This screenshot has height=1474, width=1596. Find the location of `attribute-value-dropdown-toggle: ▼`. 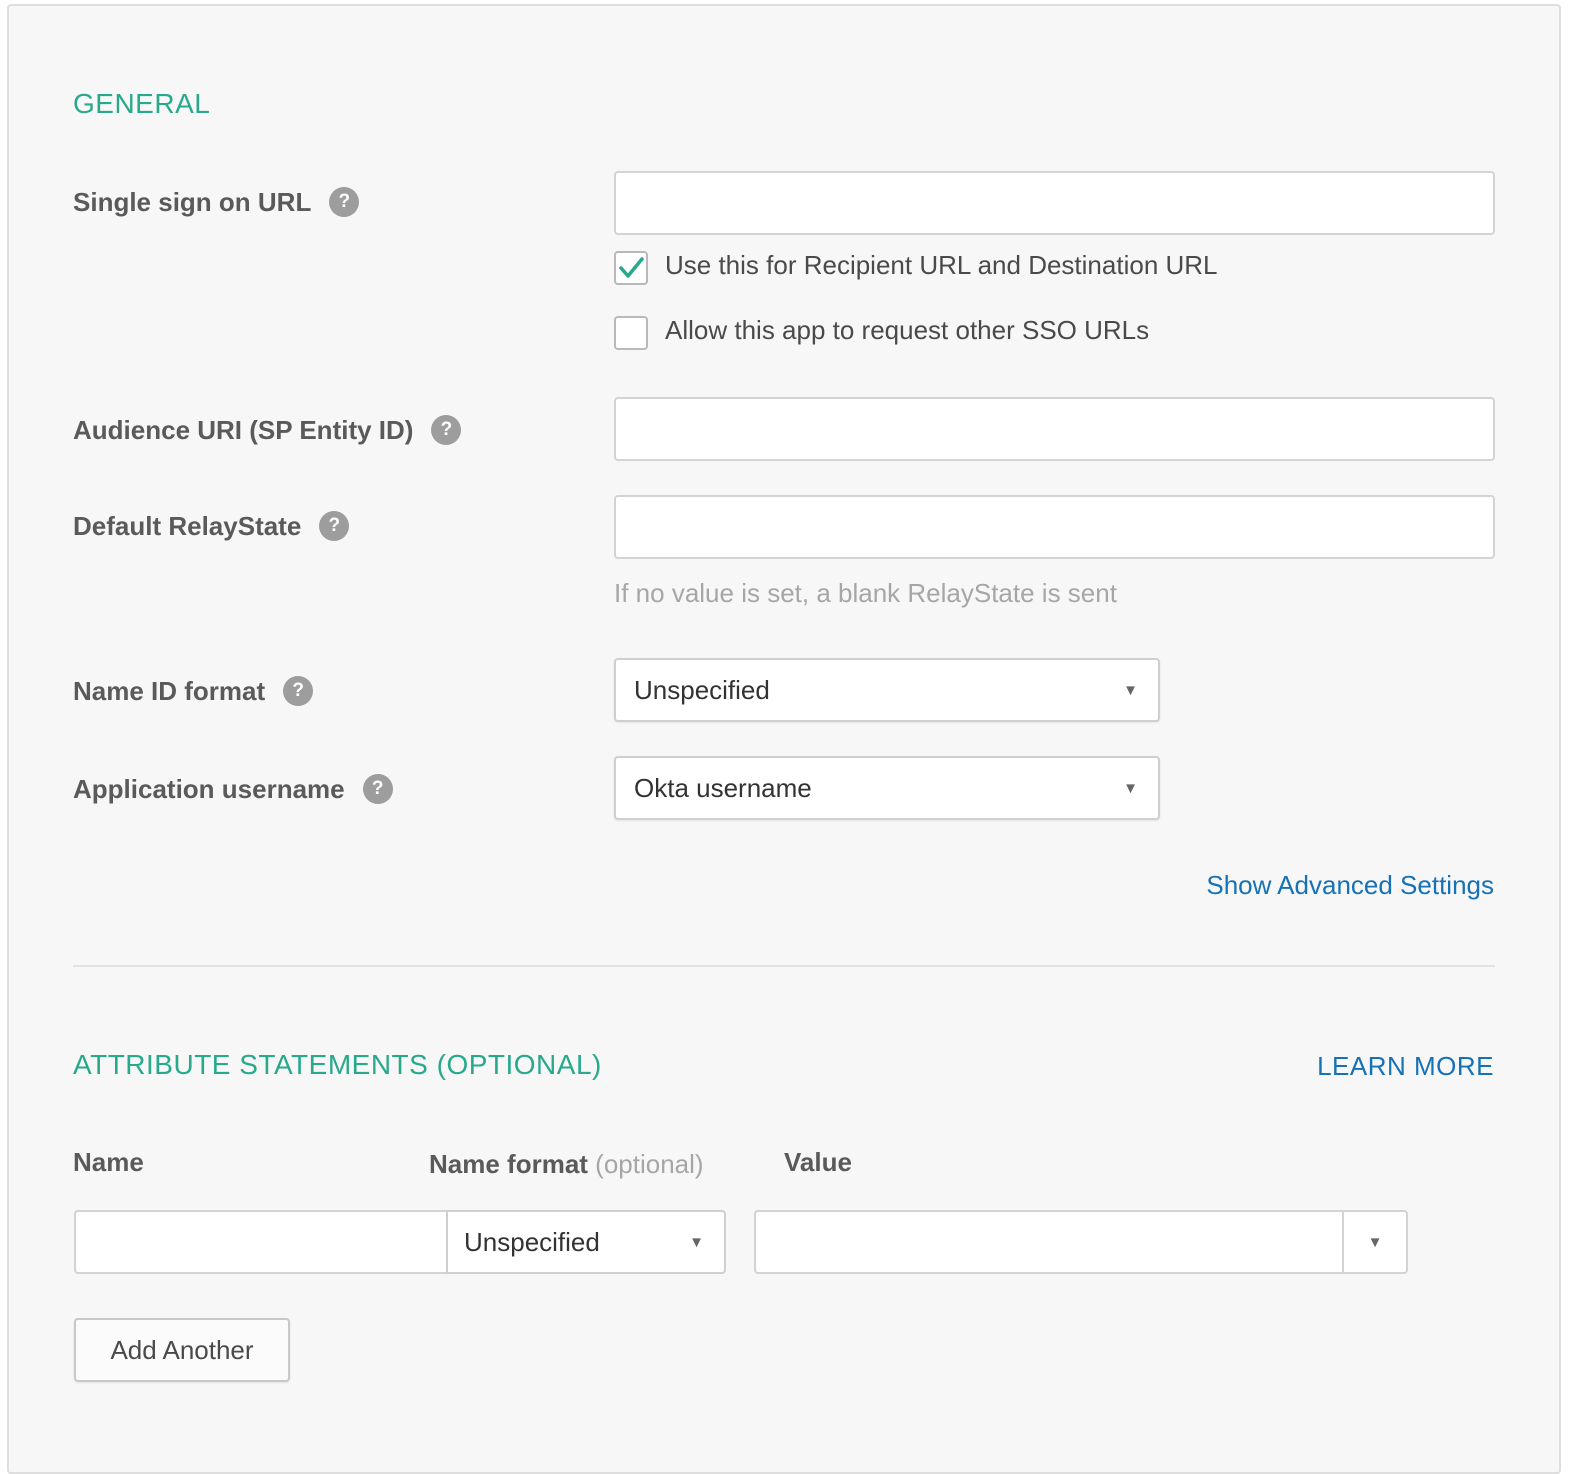

attribute-value-dropdown-toggle: ▼ is located at coordinates (1374, 1242).